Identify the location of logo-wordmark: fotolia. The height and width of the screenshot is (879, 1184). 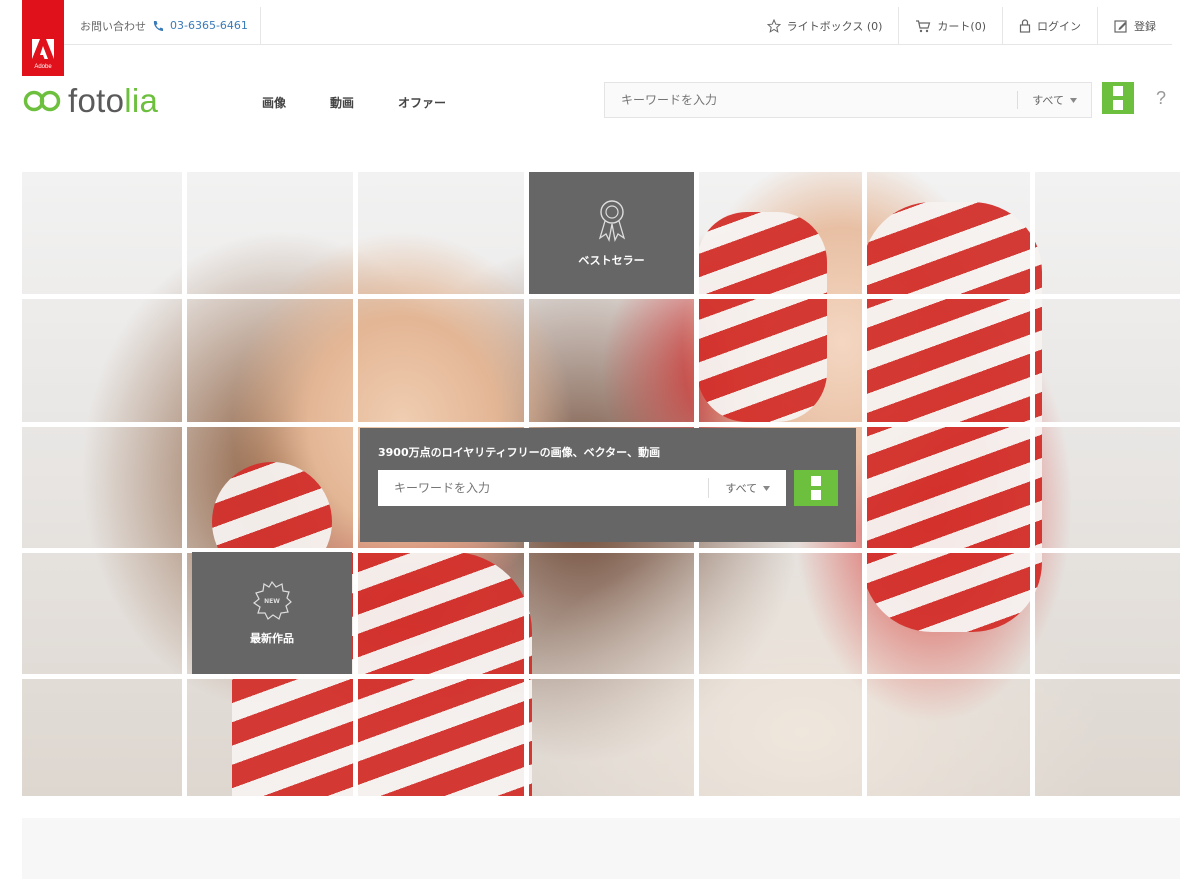
(113, 101).